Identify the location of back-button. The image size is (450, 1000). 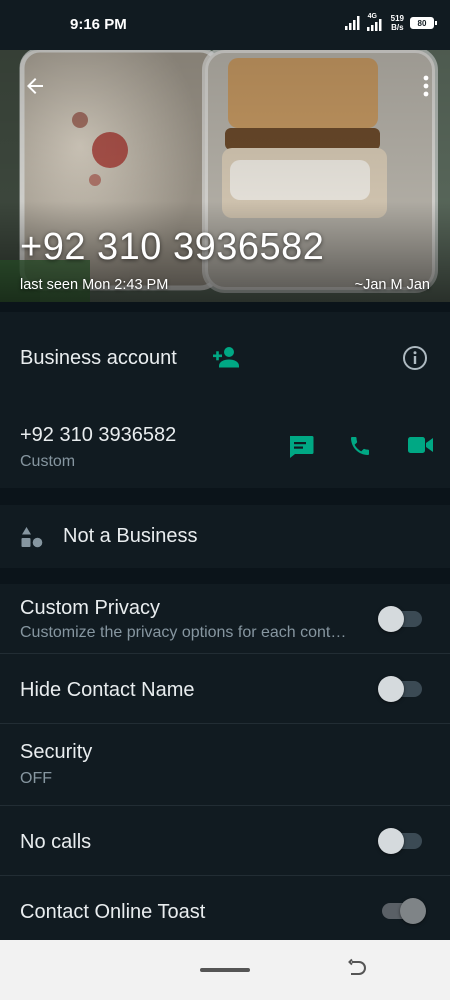
(35, 86).